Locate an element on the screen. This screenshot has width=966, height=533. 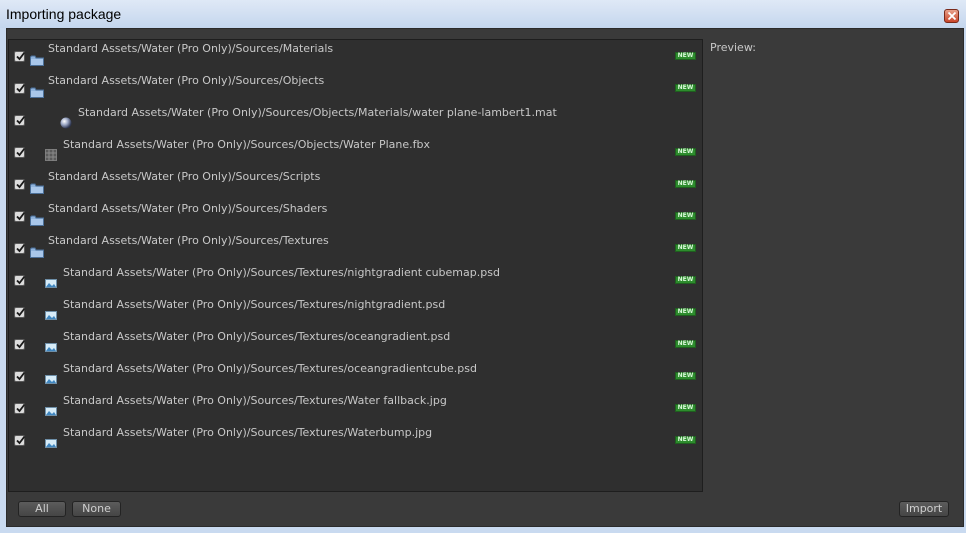
material-sphere-icon is located at coordinates (67, 121).